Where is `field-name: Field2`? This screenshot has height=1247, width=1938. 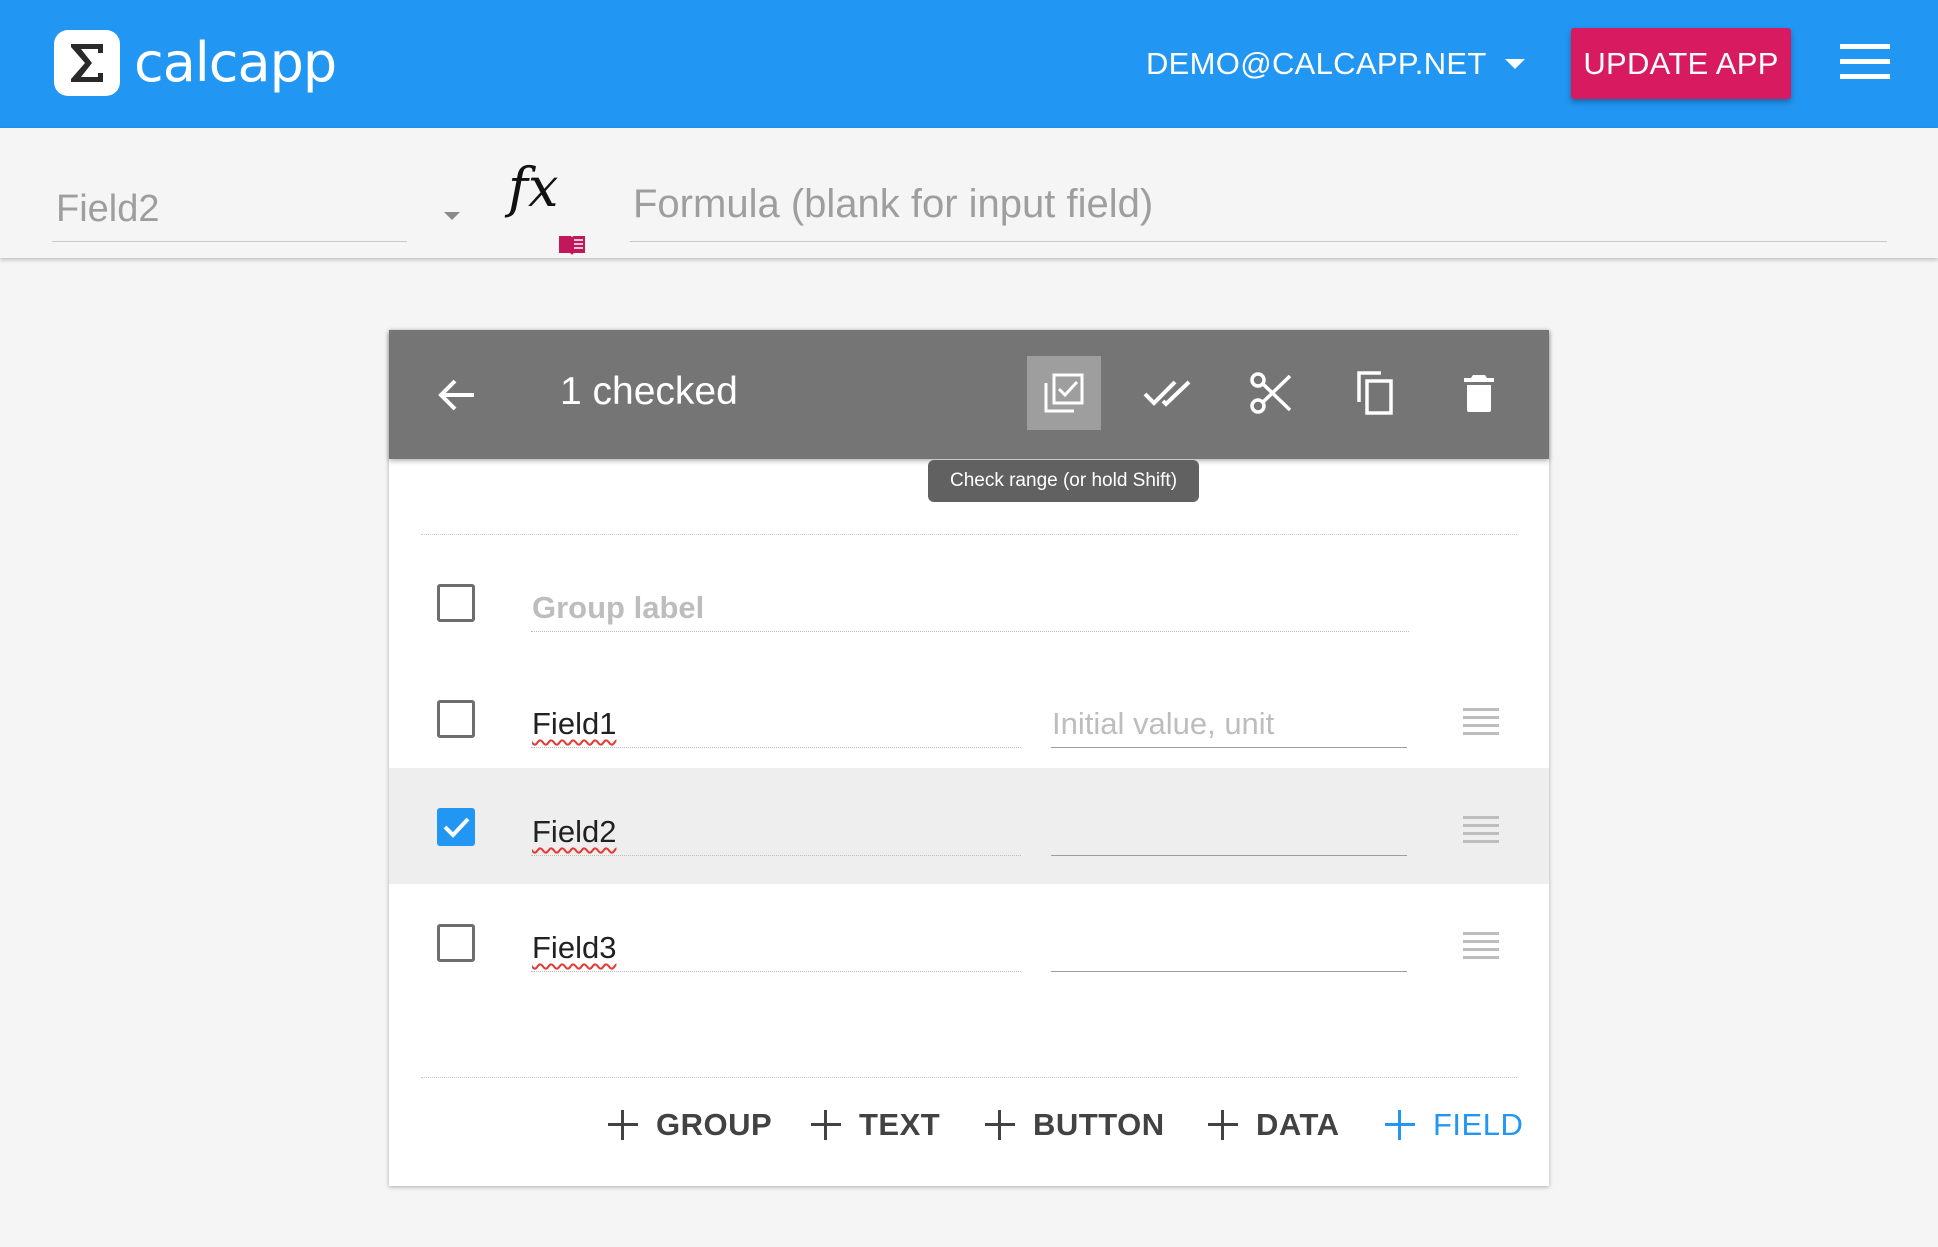
field-name: Field2 is located at coordinates (574, 831).